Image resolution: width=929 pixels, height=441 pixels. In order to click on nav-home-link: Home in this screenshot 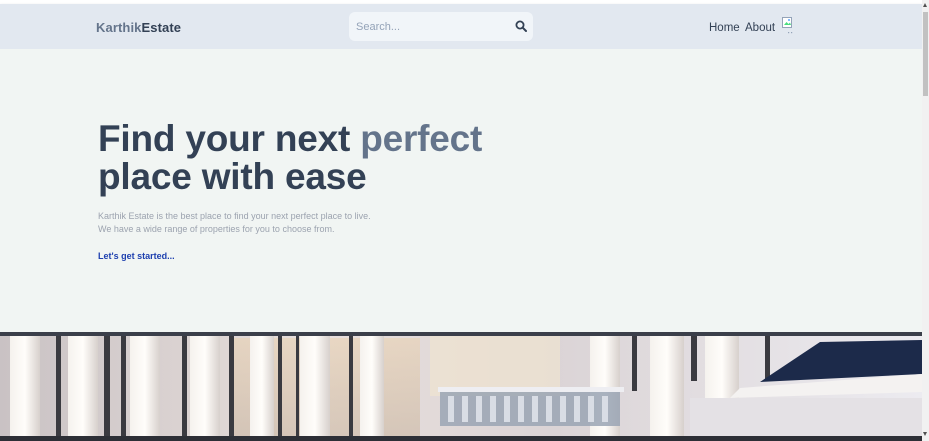, I will do `click(724, 28)`.